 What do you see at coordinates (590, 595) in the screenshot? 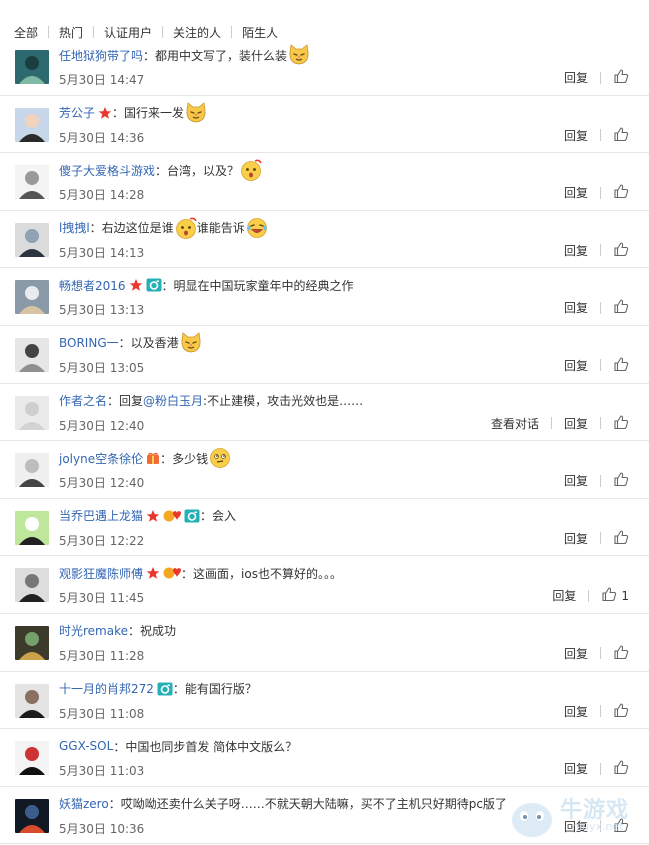
I see `comment-actions: 回复 1` at bounding box center [590, 595].